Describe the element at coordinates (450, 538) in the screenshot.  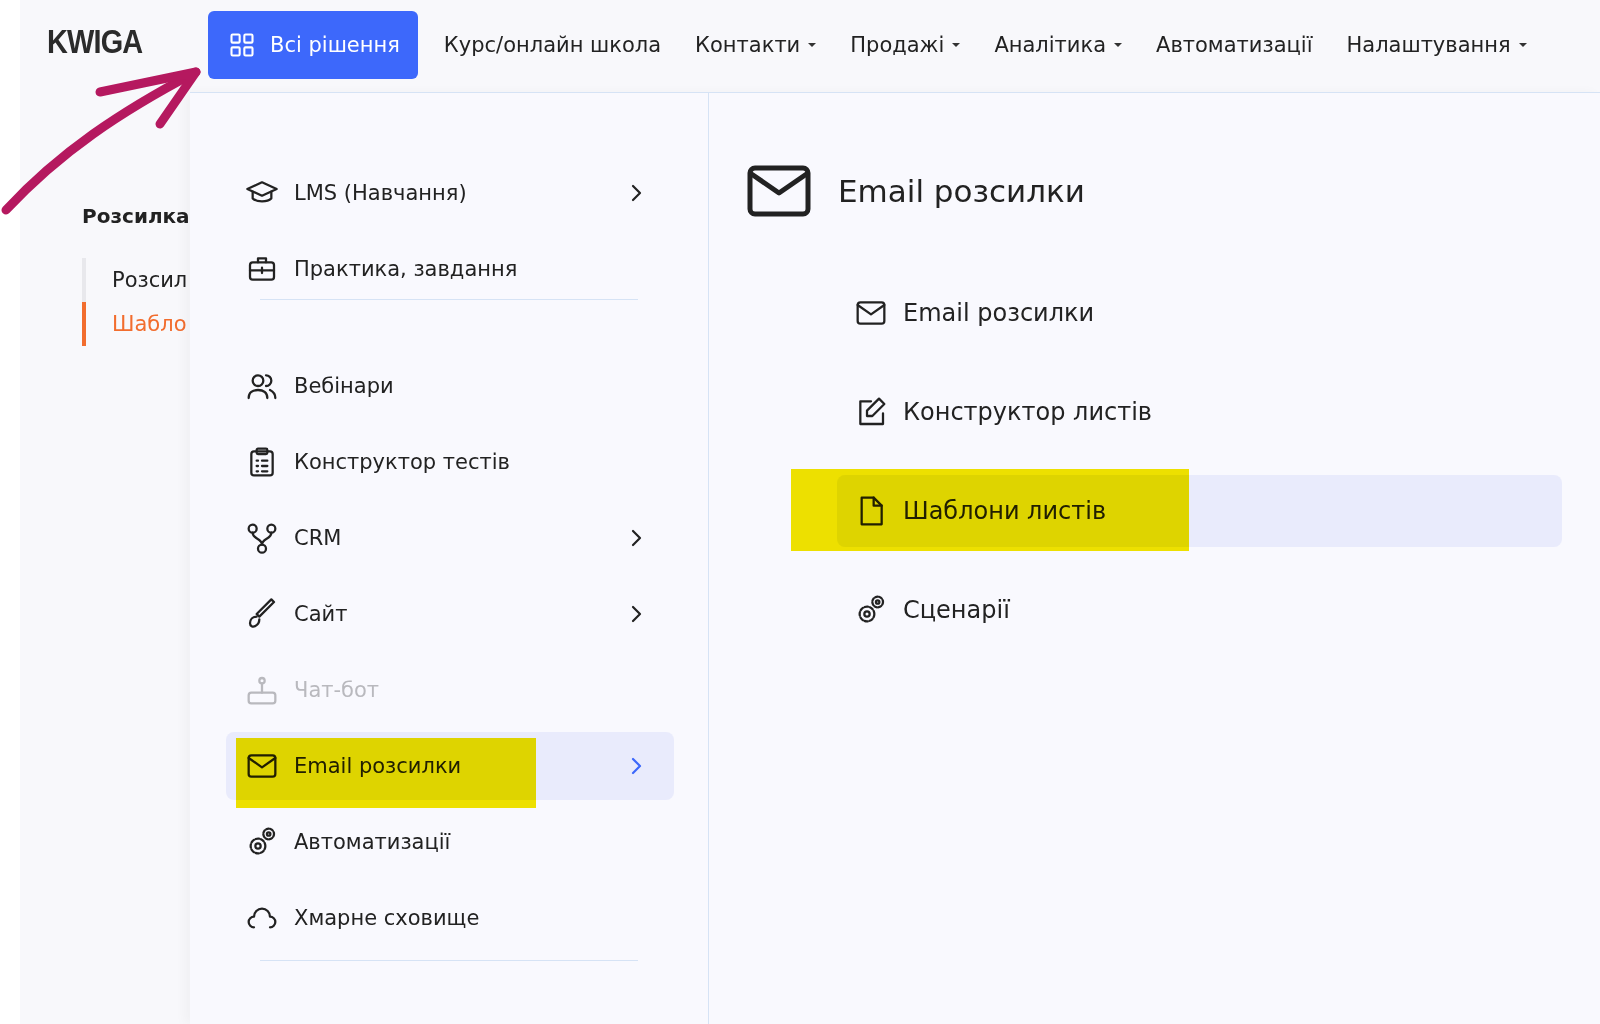
I see `menu-item: CRM` at that location.